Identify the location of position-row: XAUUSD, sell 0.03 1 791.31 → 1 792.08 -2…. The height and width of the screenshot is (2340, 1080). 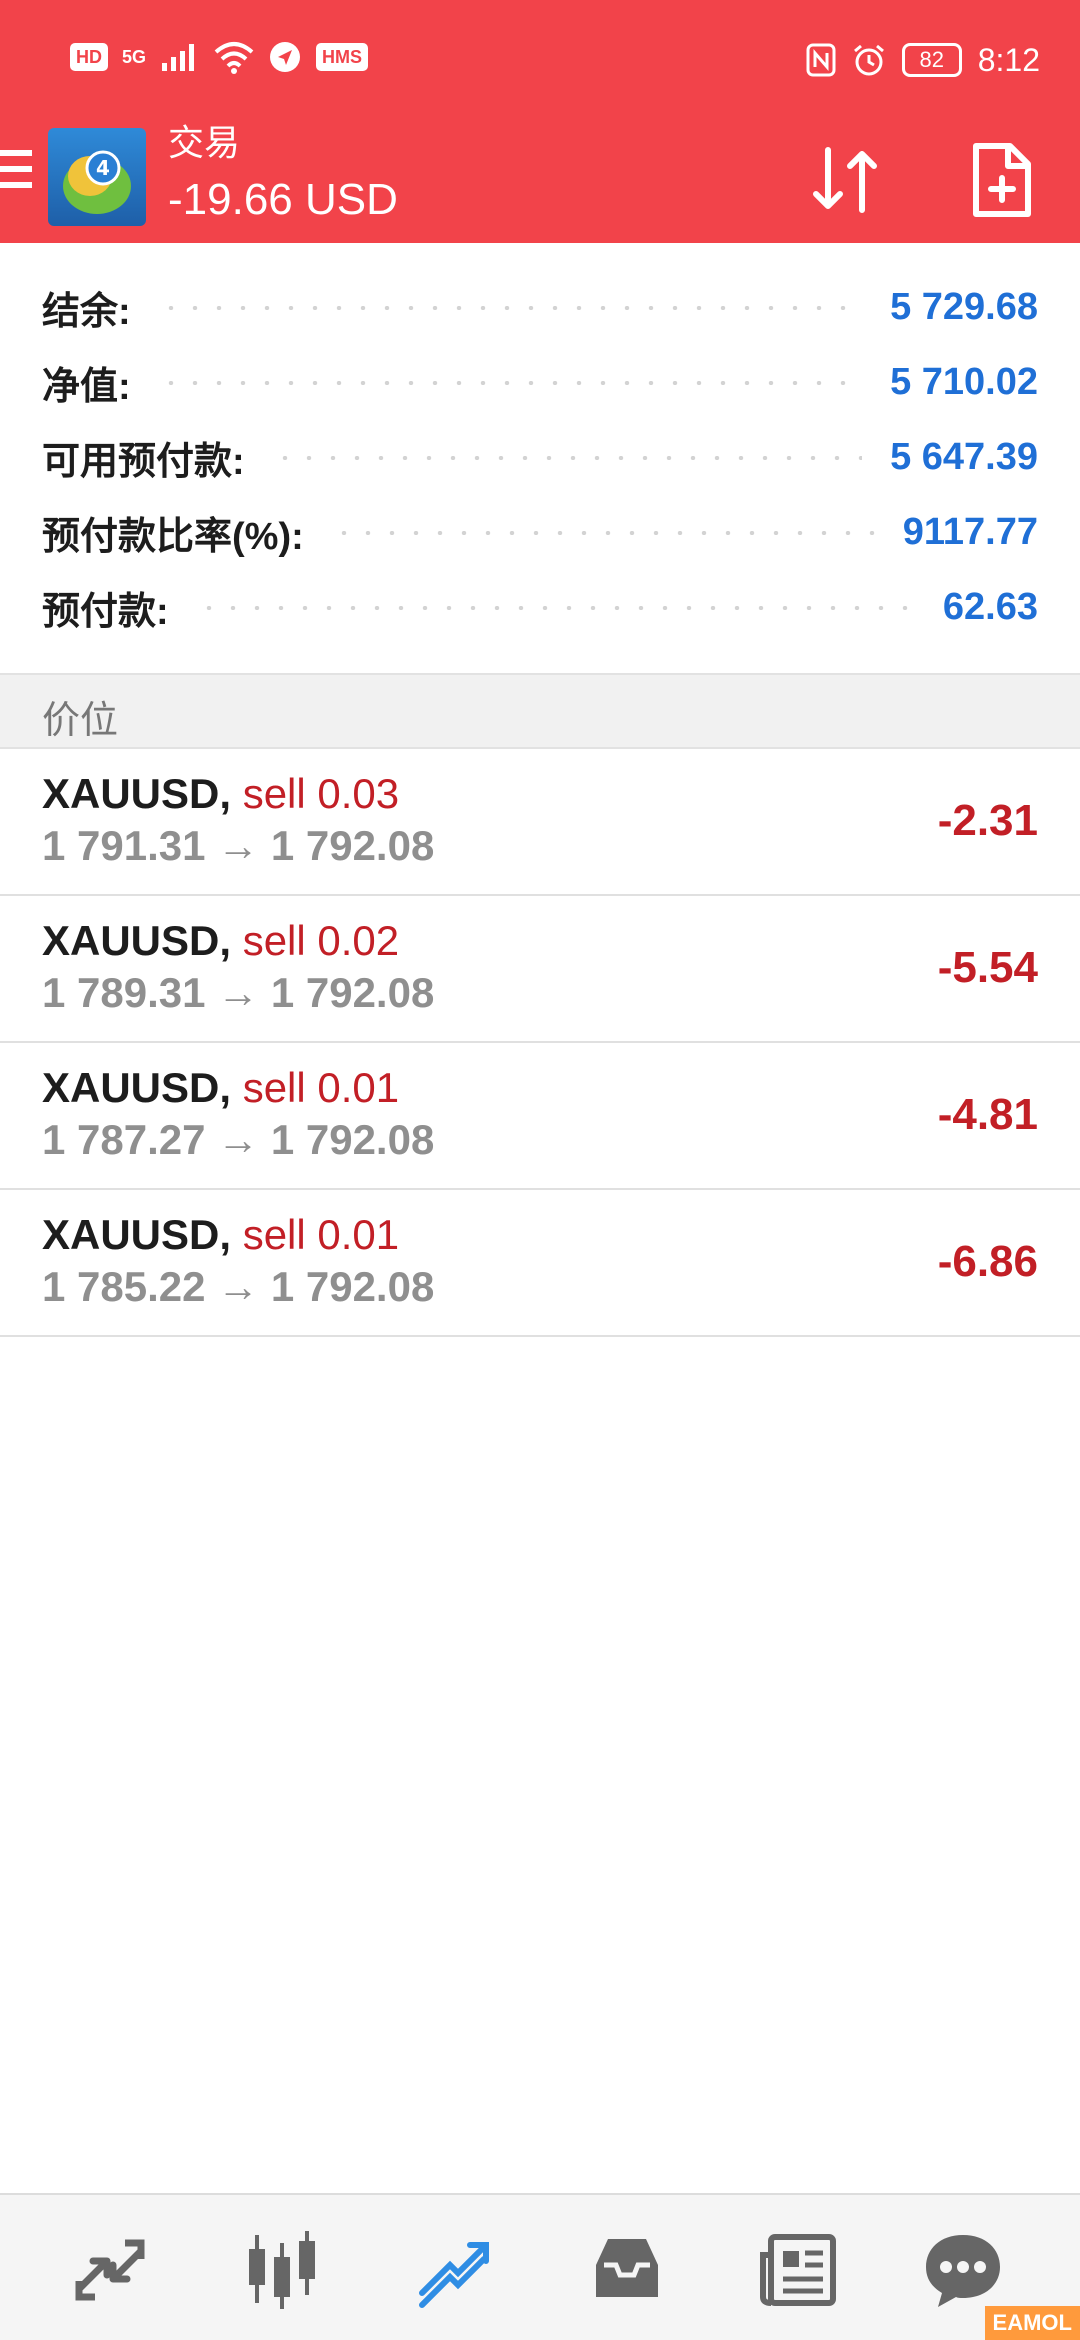
(540, 822).